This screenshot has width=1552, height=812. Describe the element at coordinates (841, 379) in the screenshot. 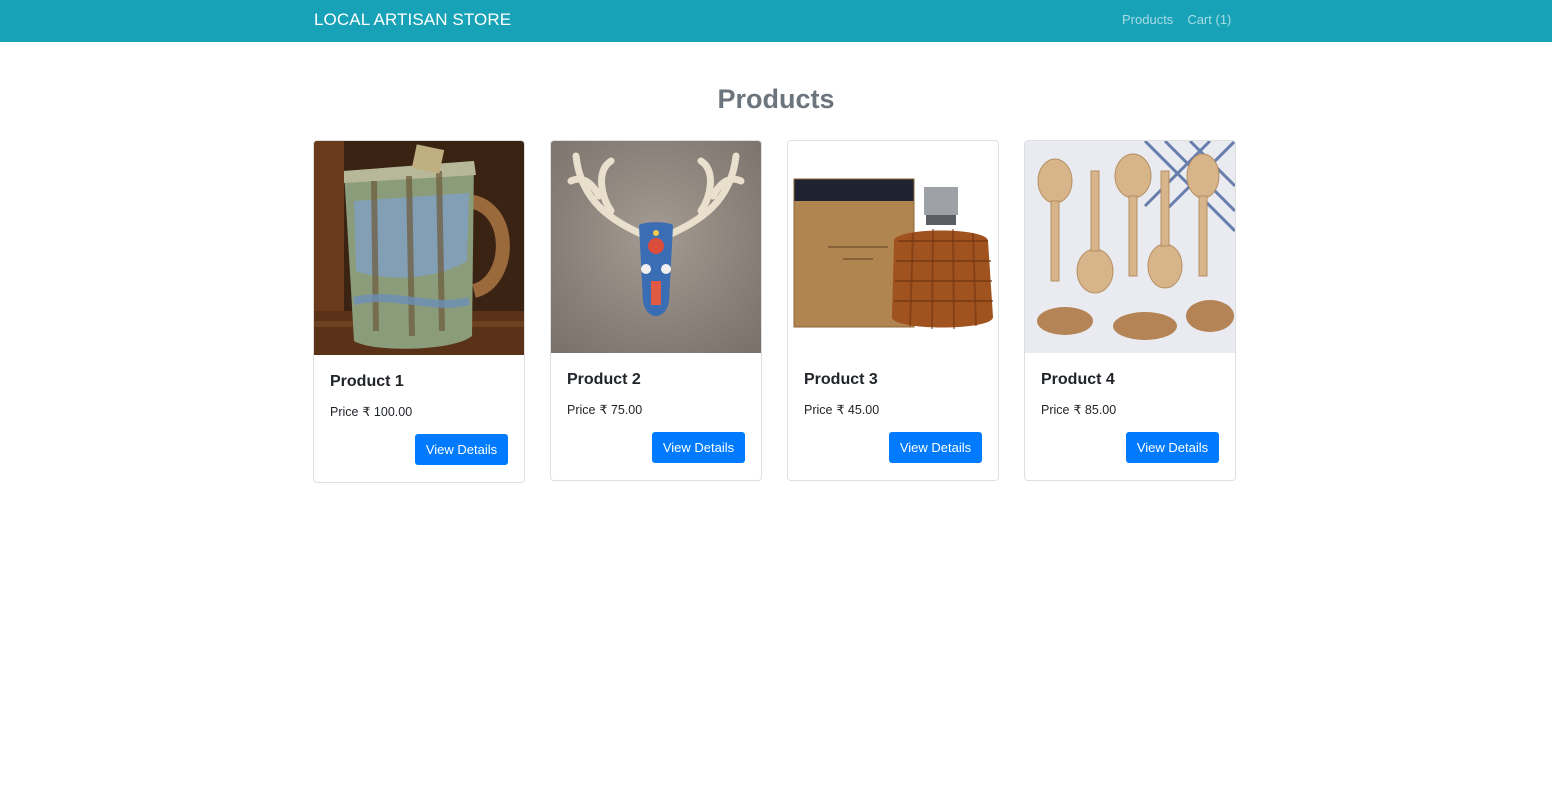

I see `product-title: Product 3` at that location.